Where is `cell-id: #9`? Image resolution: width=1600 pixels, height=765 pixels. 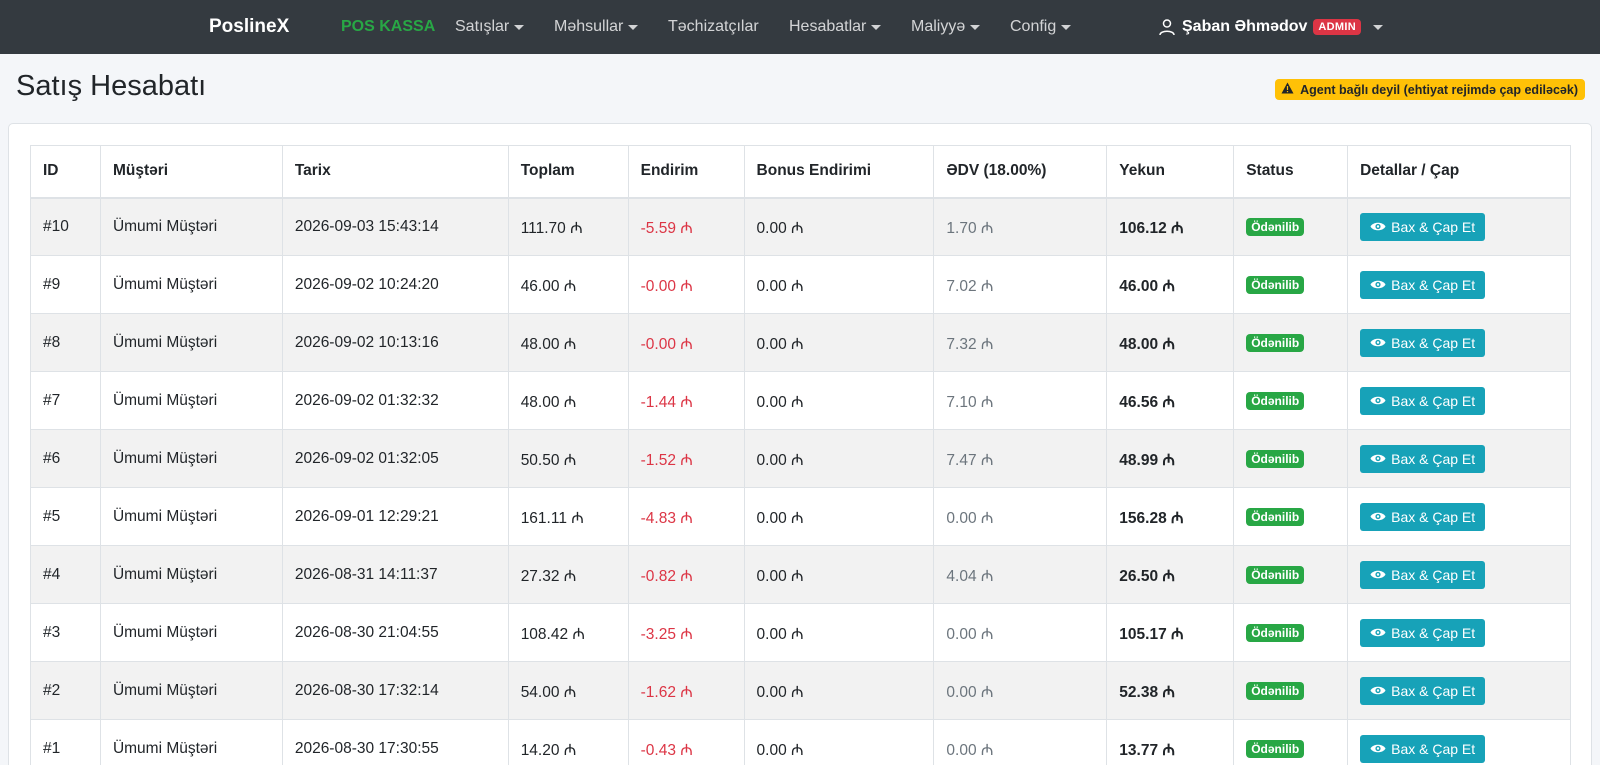 cell-id: #9 is located at coordinates (65, 284).